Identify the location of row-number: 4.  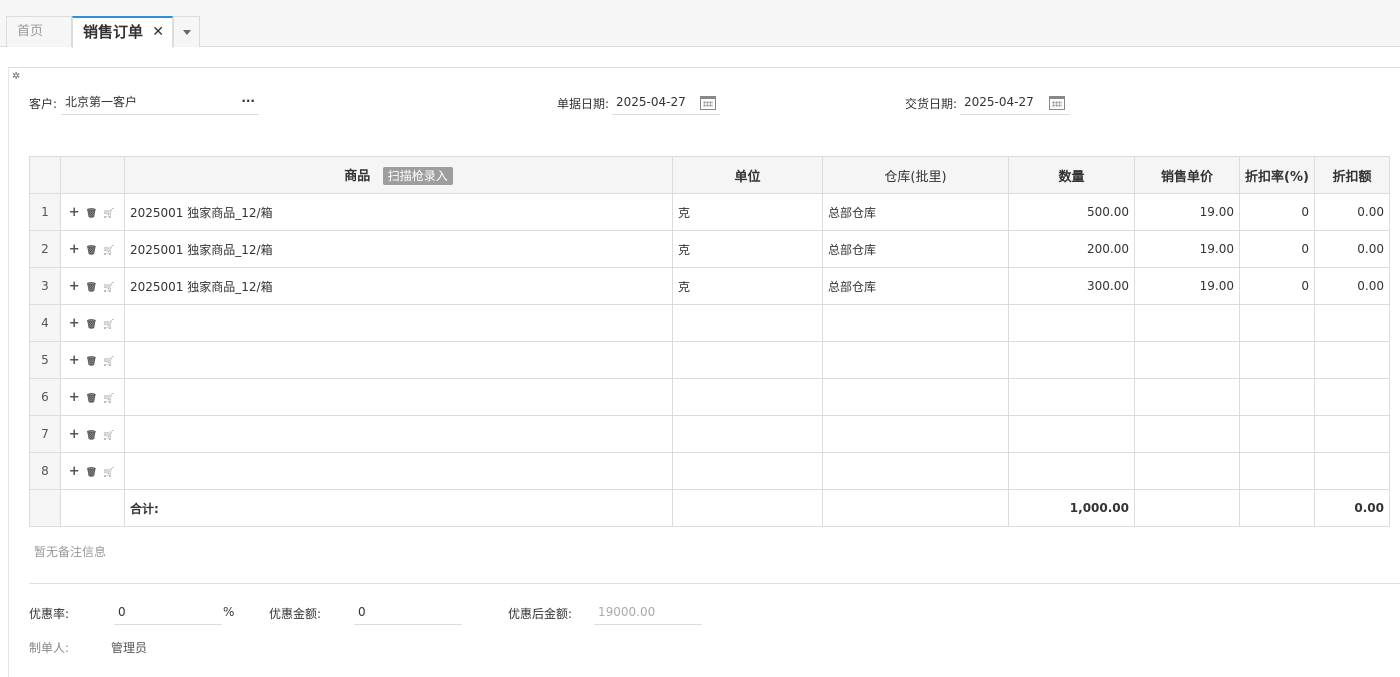
(45, 323).